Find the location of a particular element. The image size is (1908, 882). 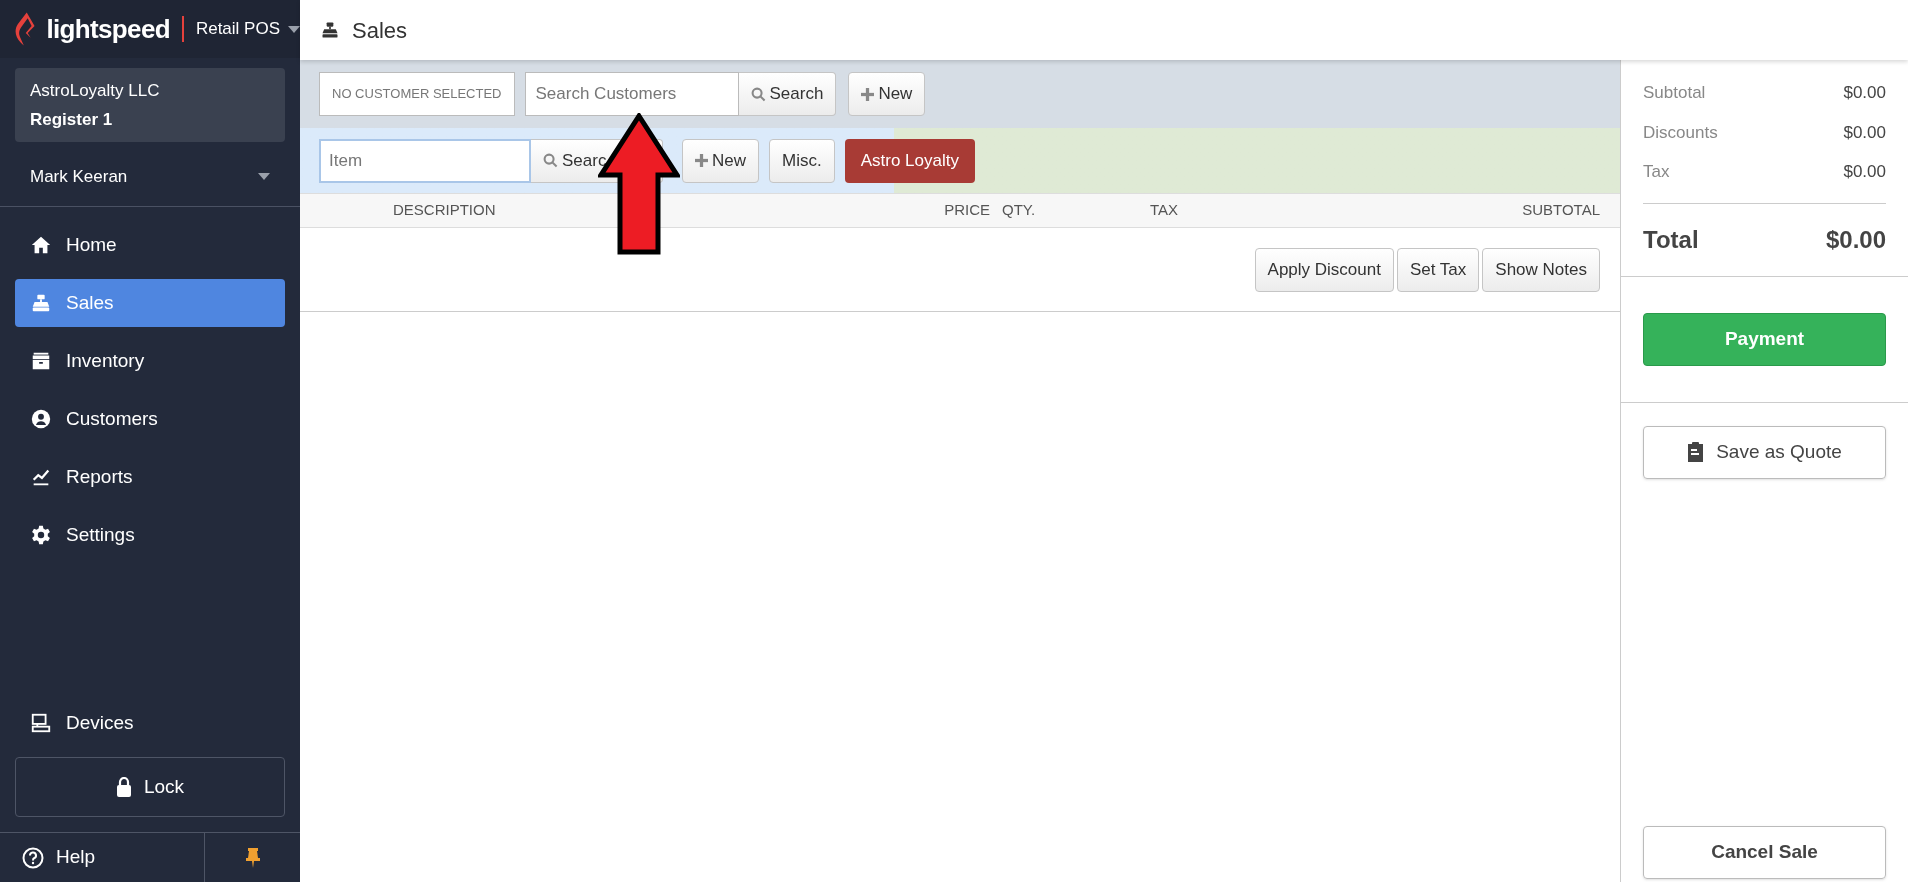

help-icon is located at coordinates (33, 857).